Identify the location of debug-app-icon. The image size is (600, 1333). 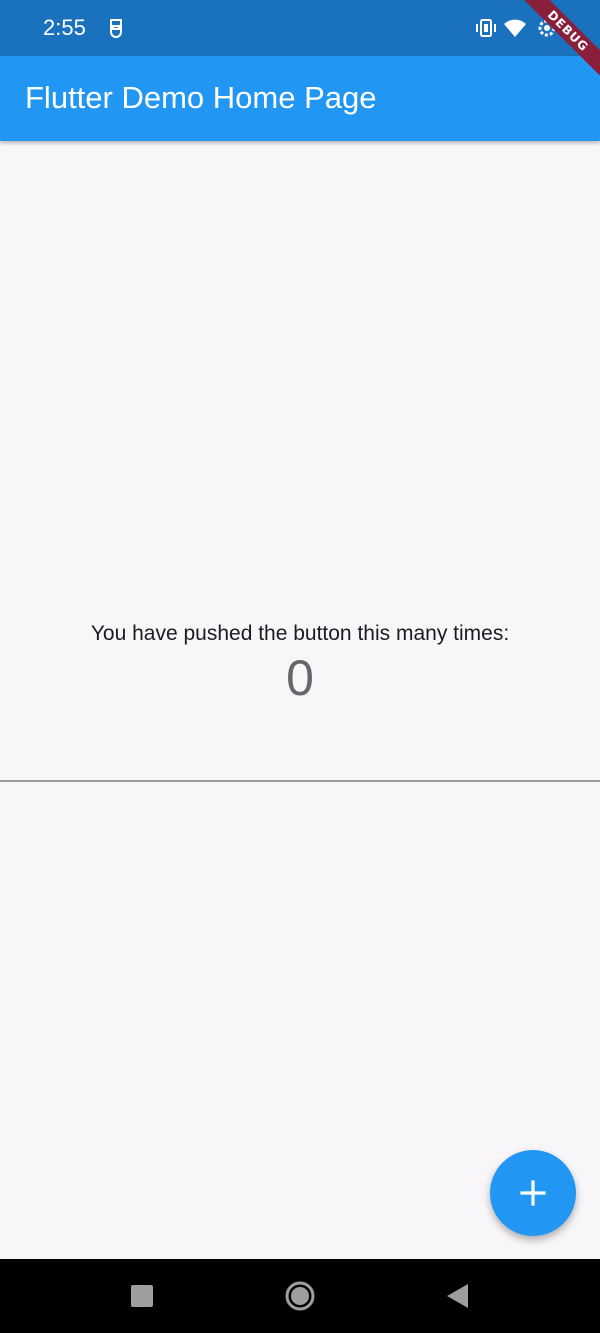
(116, 28).